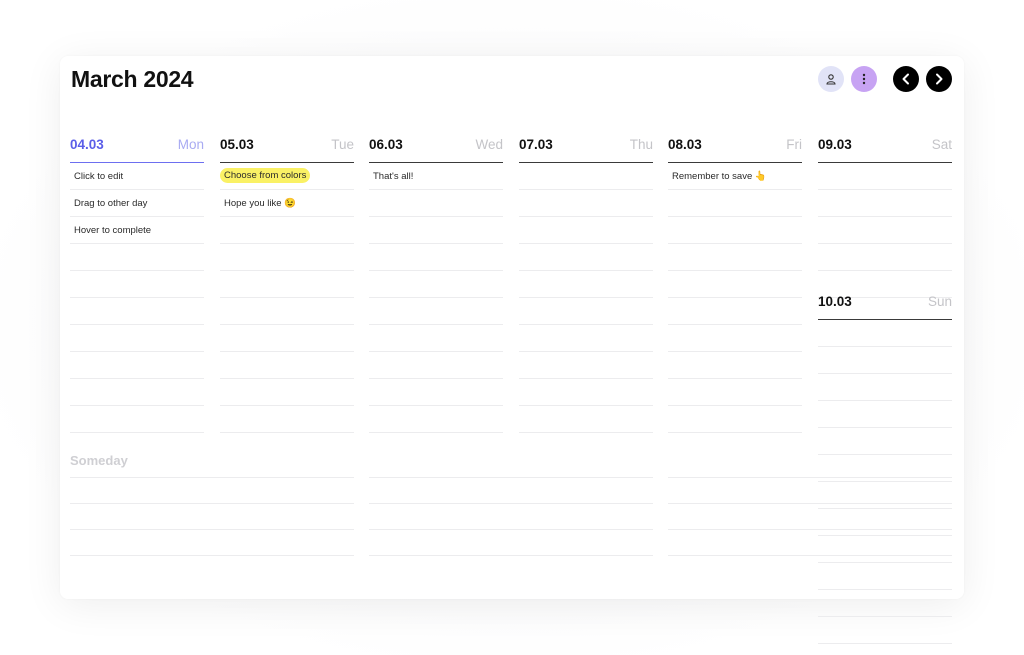  I want to click on day-header: 06.03 Wed, so click(436, 150).